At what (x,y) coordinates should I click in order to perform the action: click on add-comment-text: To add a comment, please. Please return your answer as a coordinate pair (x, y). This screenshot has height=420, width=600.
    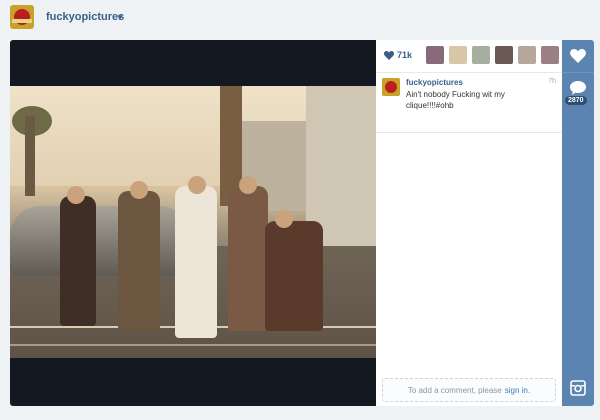
    Looking at the image, I should click on (454, 390).